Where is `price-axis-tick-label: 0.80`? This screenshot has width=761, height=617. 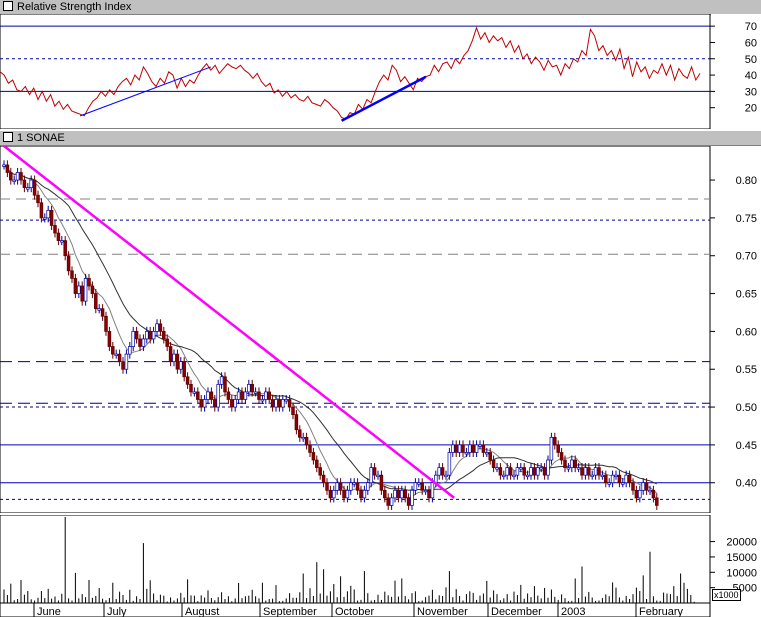
price-axis-tick-label: 0.80 is located at coordinates (746, 181).